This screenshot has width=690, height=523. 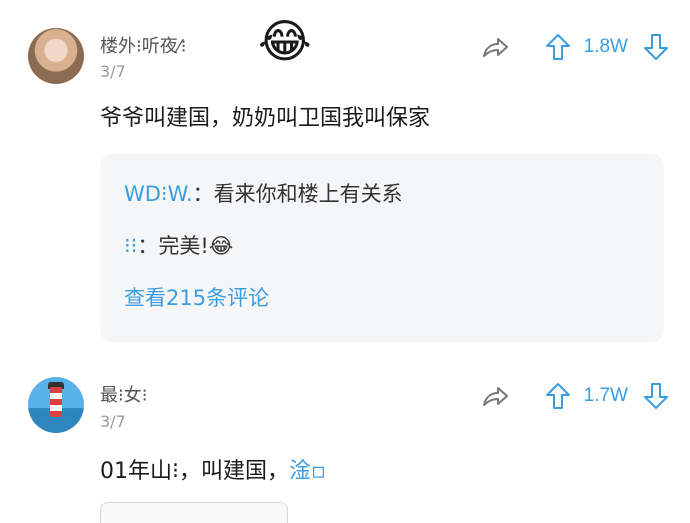 What do you see at coordinates (575, 47) in the screenshot?
I see `comment-actions: 1.8W` at bounding box center [575, 47].